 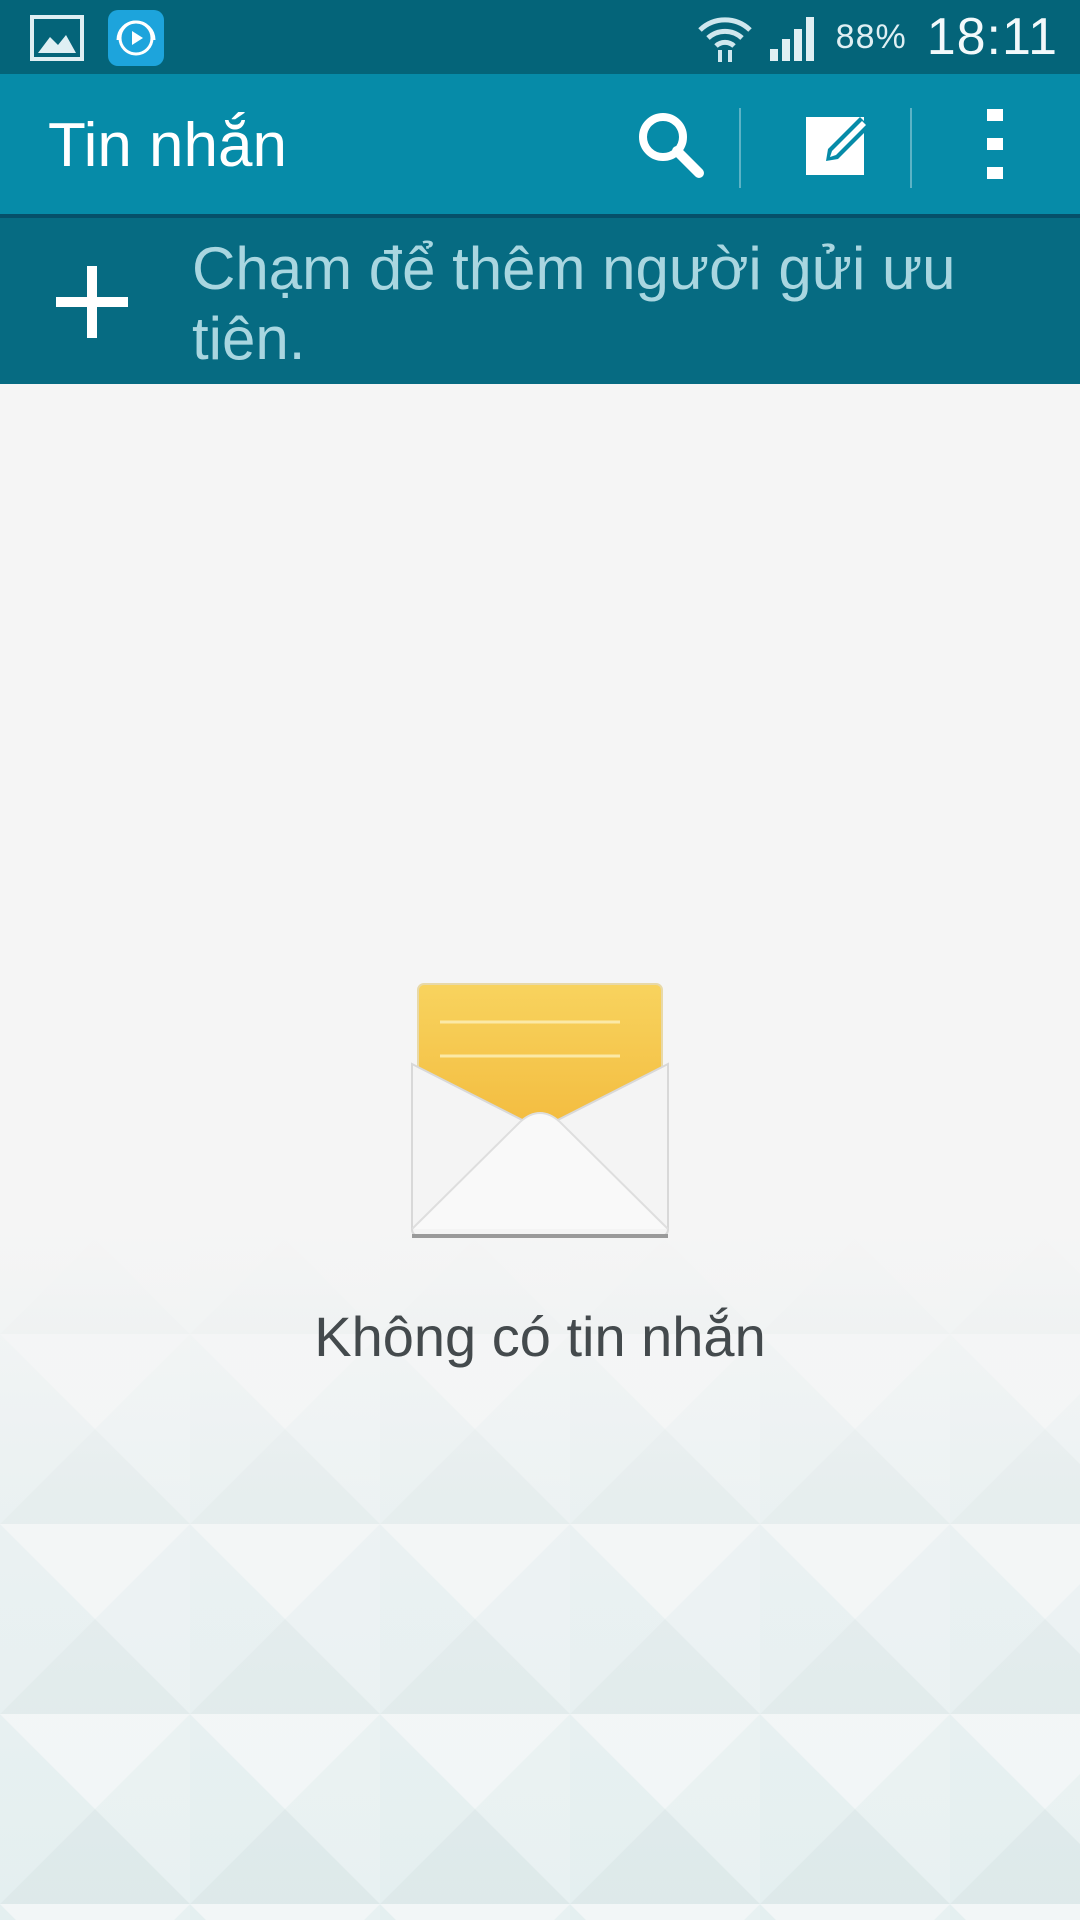 I want to click on clock: 18:11, so click(x=992, y=37).